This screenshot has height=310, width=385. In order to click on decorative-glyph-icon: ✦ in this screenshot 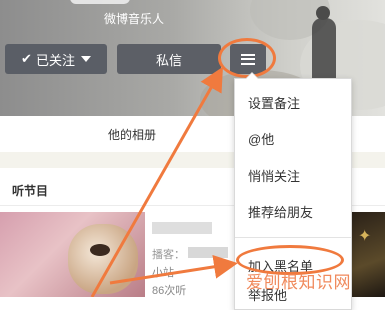, I will do `click(365, 236)`.